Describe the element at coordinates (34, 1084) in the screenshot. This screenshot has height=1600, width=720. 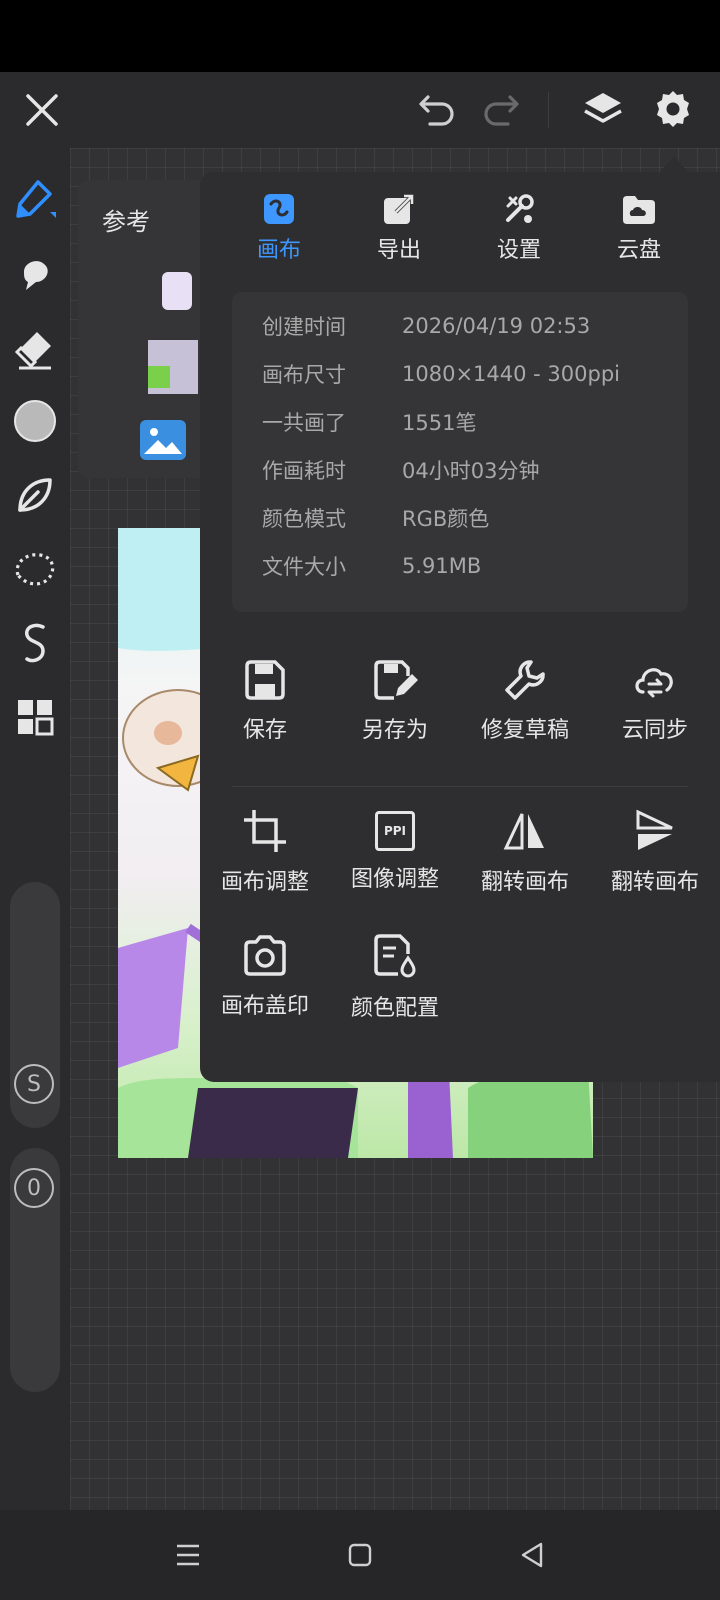
I see `size-badge: S` at that location.